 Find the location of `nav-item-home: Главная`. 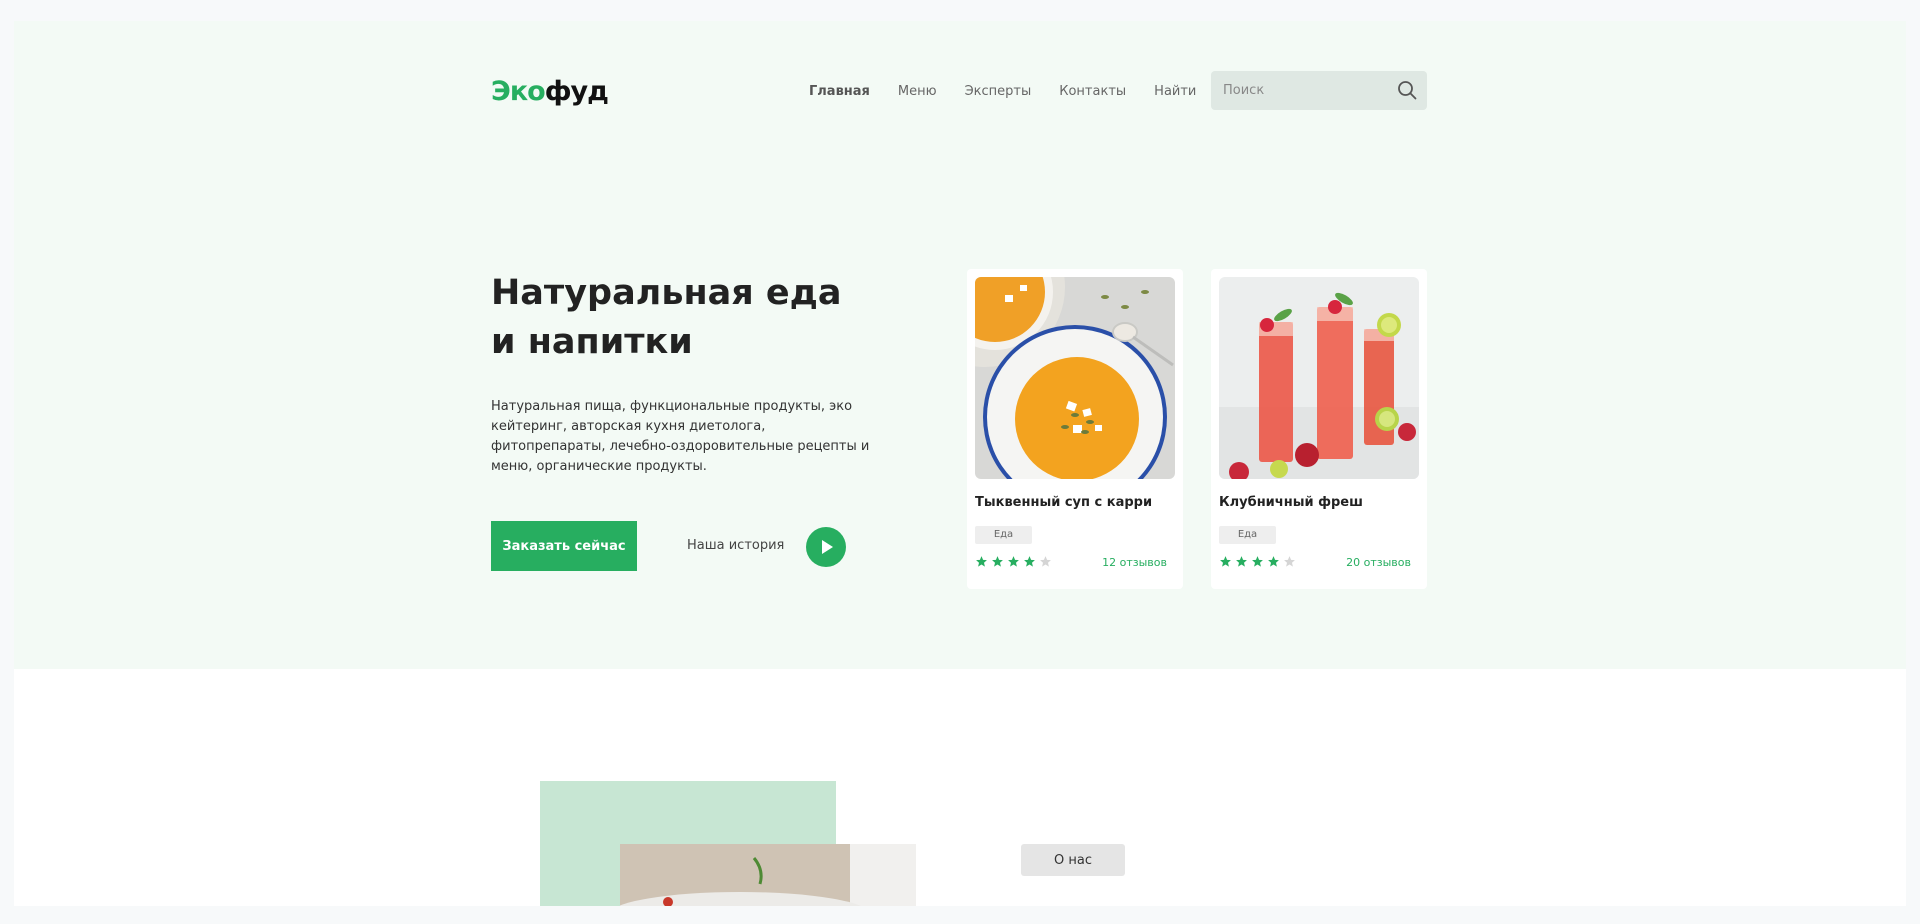

nav-item-home: Главная is located at coordinates (839, 91).